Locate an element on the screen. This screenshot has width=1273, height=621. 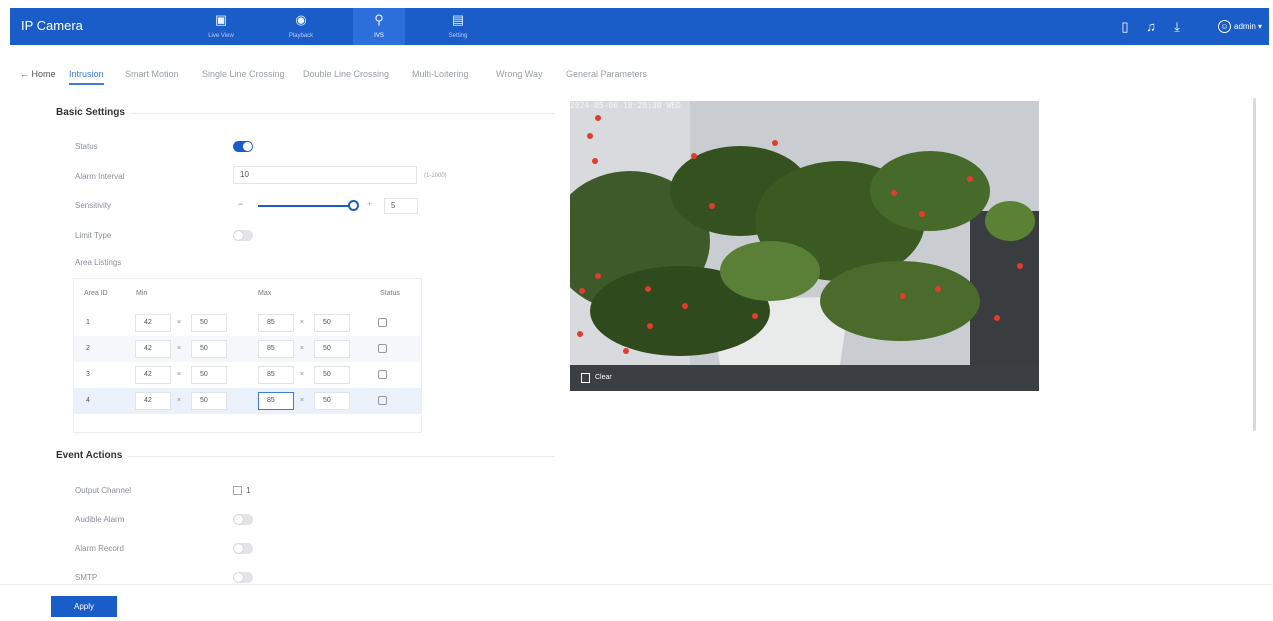
area-id: 1 is located at coordinates (88, 322).